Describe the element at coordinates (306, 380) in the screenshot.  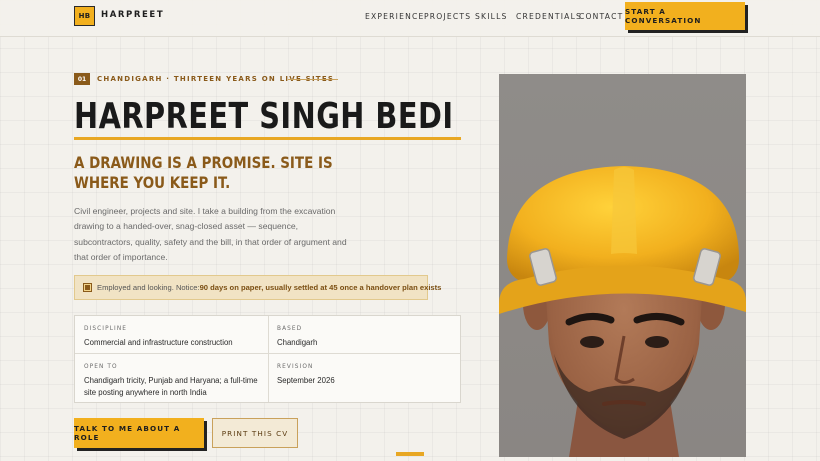
I see `fact-value-revision: September 2026` at that location.